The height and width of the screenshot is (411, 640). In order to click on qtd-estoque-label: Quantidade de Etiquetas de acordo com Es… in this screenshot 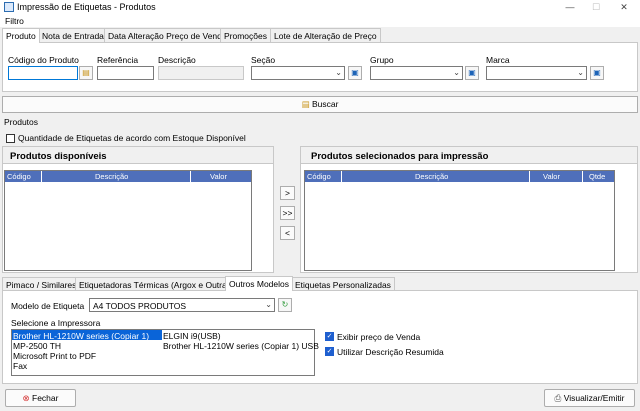, I will do `click(132, 138)`.